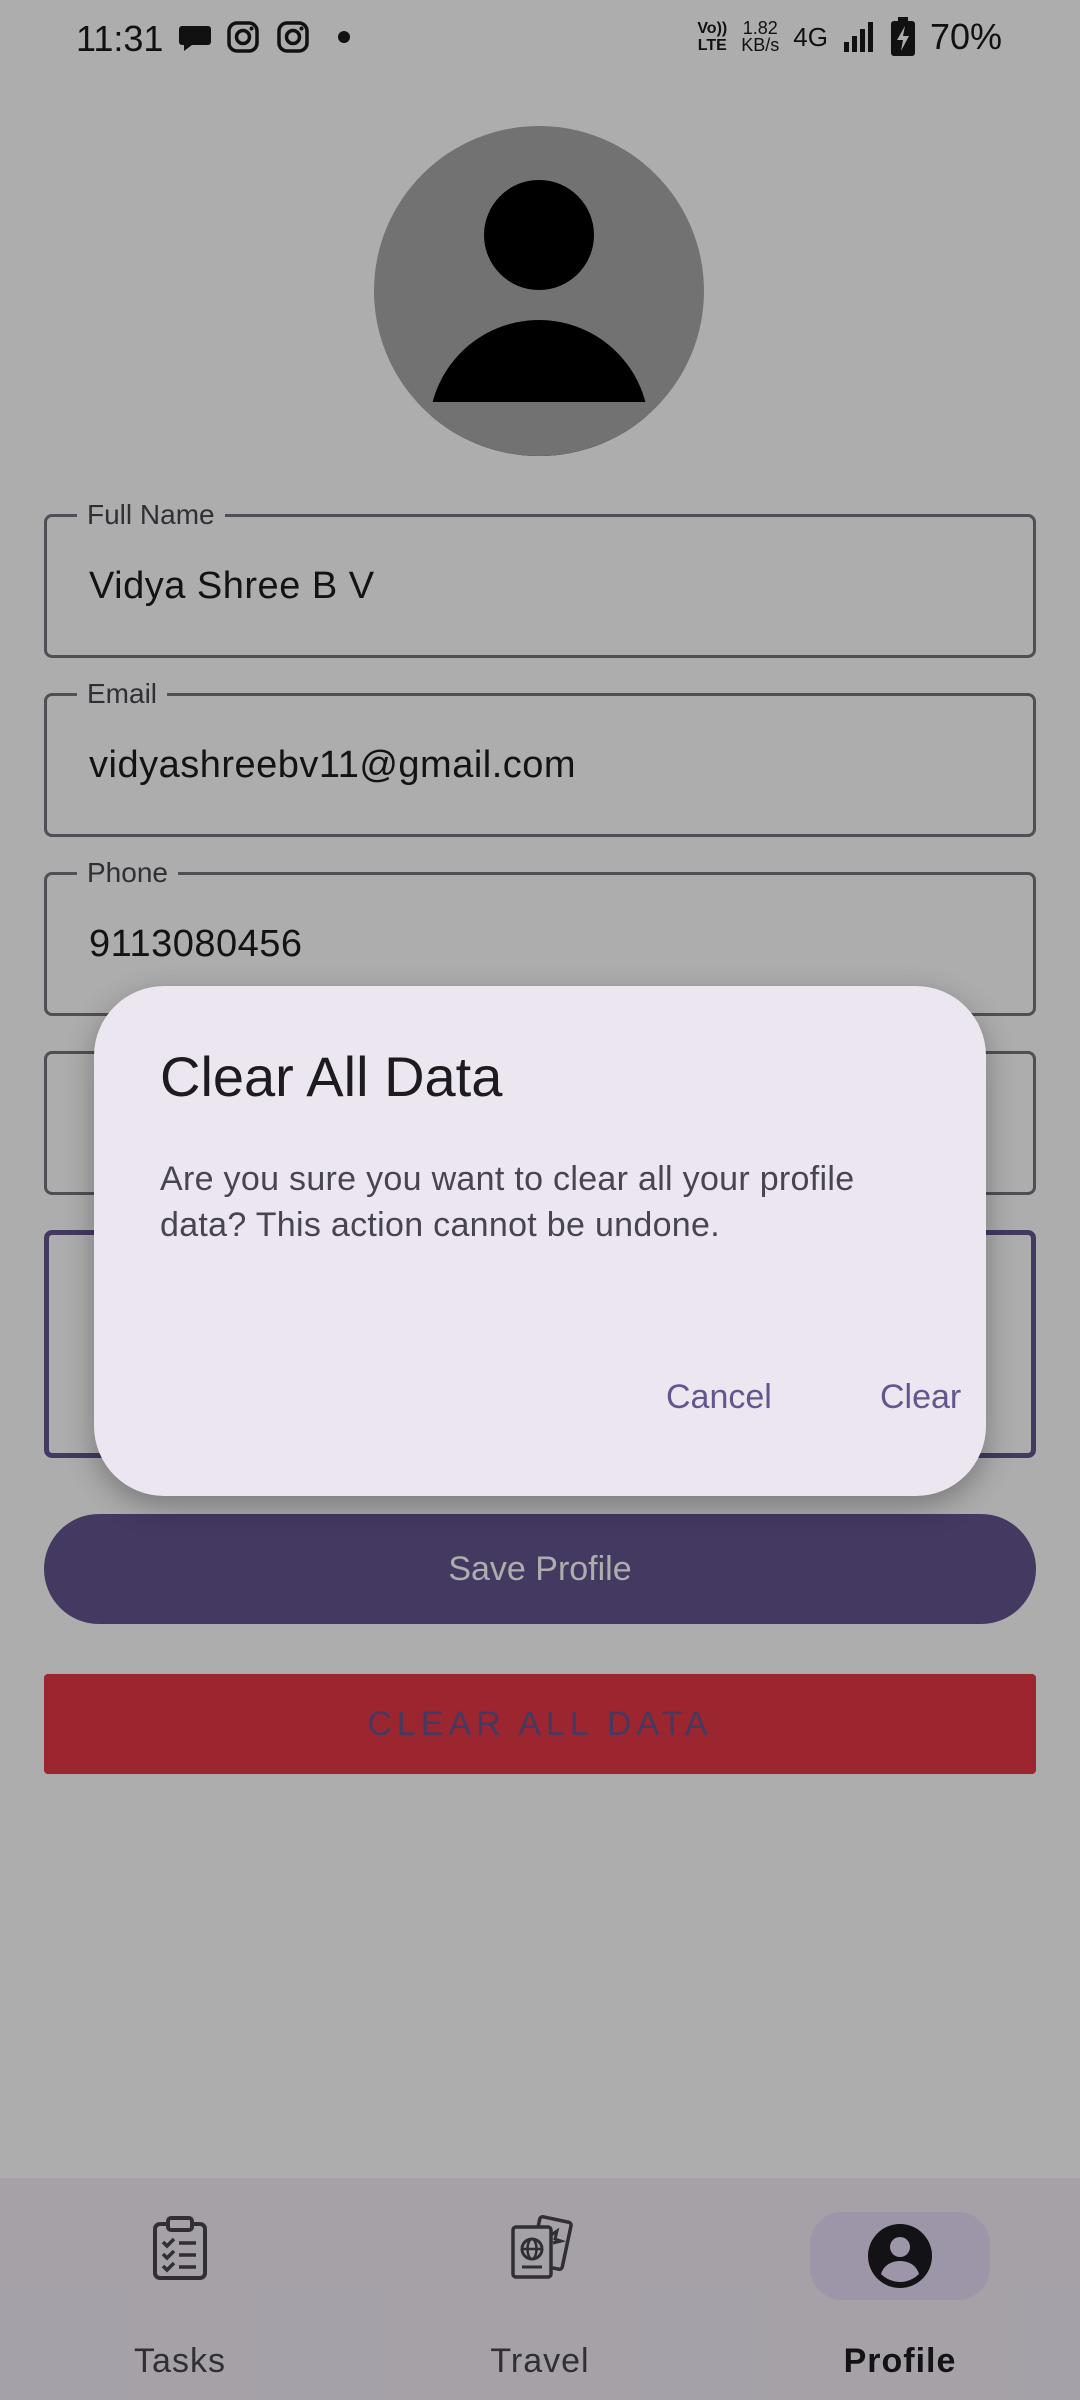 This screenshot has height=2400, width=1080. Describe the element at coordinates (920, 1397) in the screenshot. I see `confirm-clear-button: Clear` at that location.